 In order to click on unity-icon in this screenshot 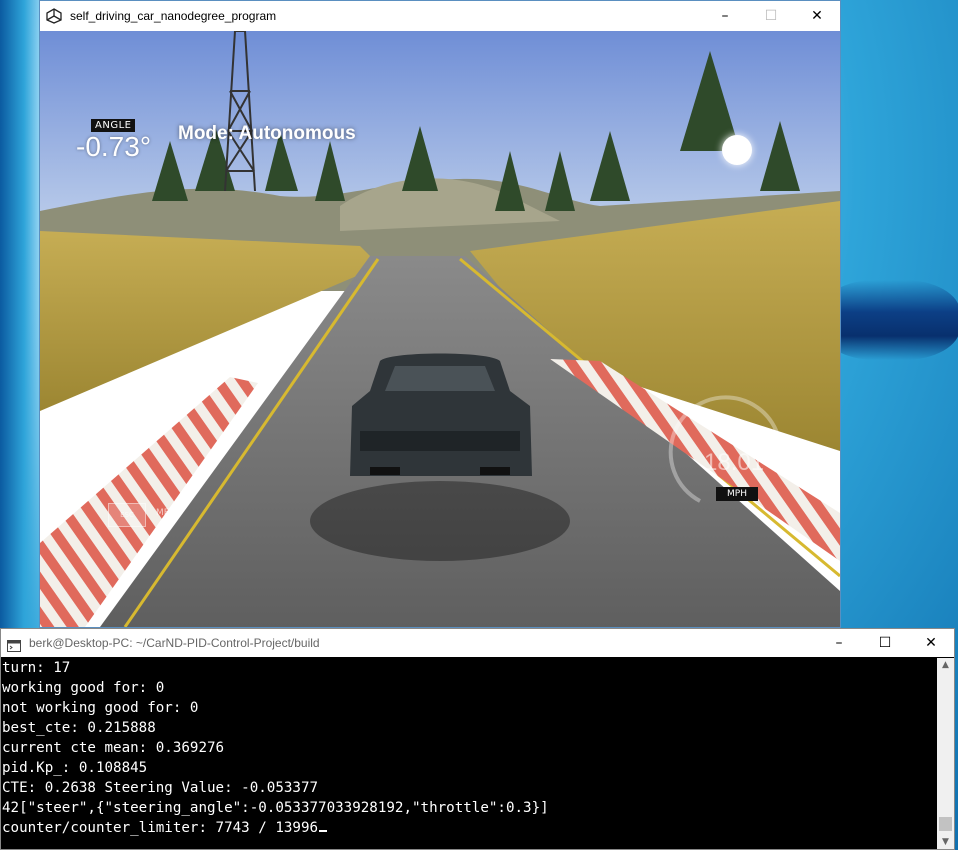, I will do `click(54, 16)`.